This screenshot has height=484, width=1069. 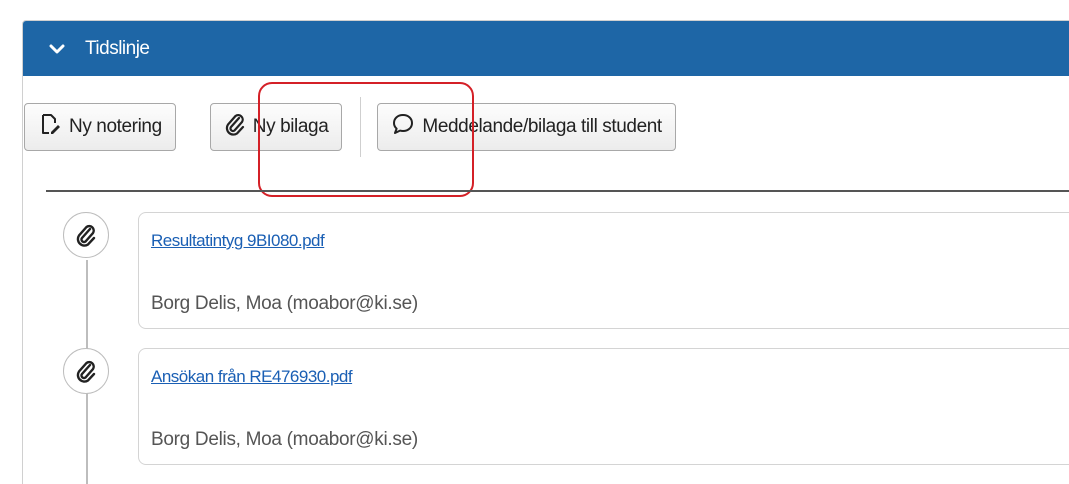 What do you see at coordinates (290, 126) in the screenshot?
I see `new-attachment-label: Ny bilaga` at bounding box center [290, 126].